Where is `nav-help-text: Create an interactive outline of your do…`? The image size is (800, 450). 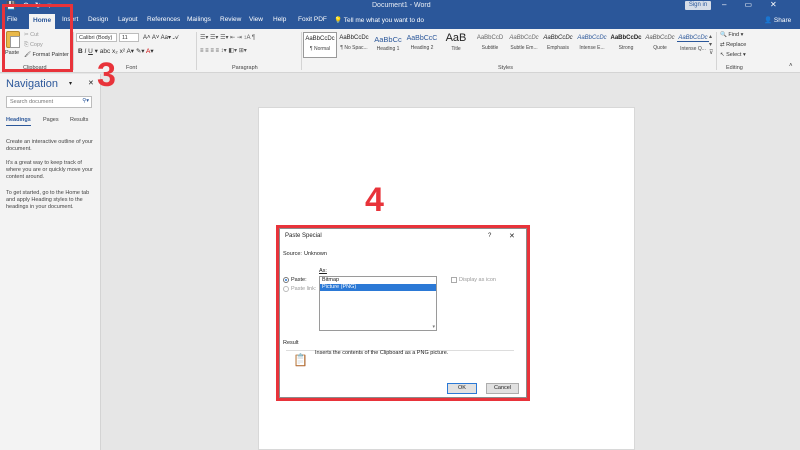 nav-help-text: Create an interactive outline of your do… is located at coordinates (49, 145).